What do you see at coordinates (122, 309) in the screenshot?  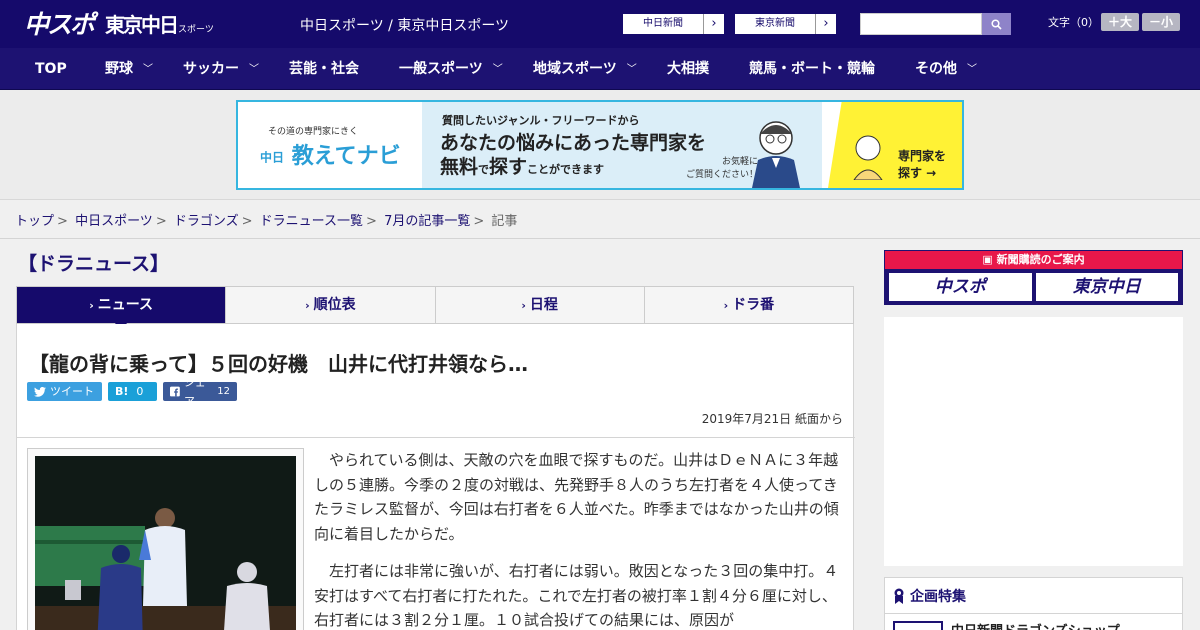 I see `tab-news: › ニュース` at bounding box center [122, 309].